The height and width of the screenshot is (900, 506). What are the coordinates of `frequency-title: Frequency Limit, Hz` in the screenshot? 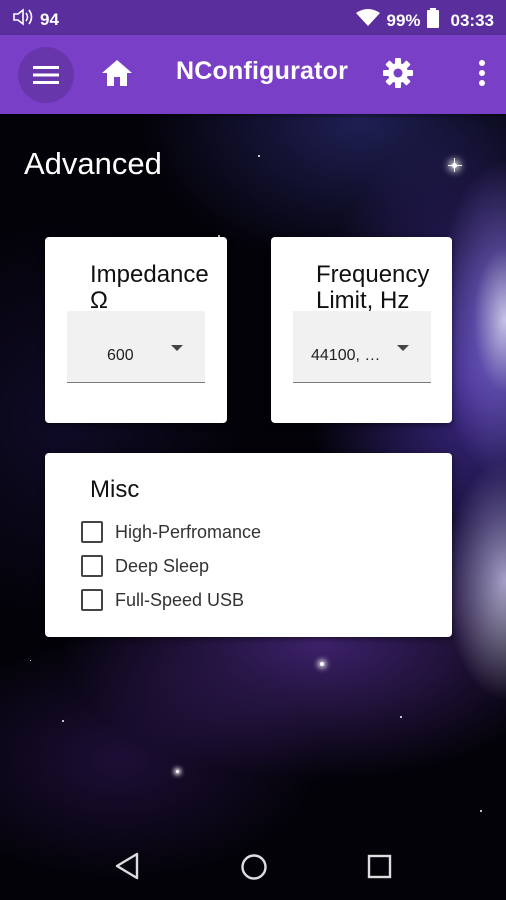 It's located at (373, 287).